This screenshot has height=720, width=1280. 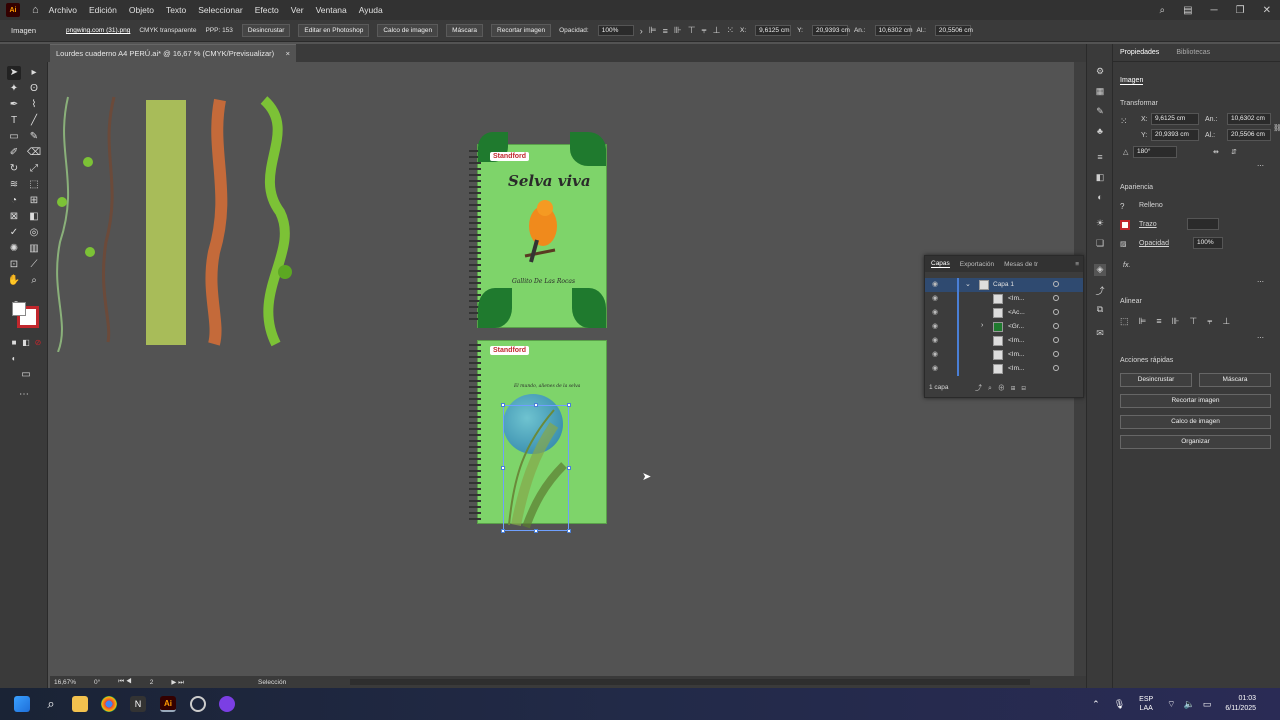 What do you see at coordinates (24, 395) in the screenshot?
I see `more-tools-icon: ⋯` at bounding box center [24, 395].